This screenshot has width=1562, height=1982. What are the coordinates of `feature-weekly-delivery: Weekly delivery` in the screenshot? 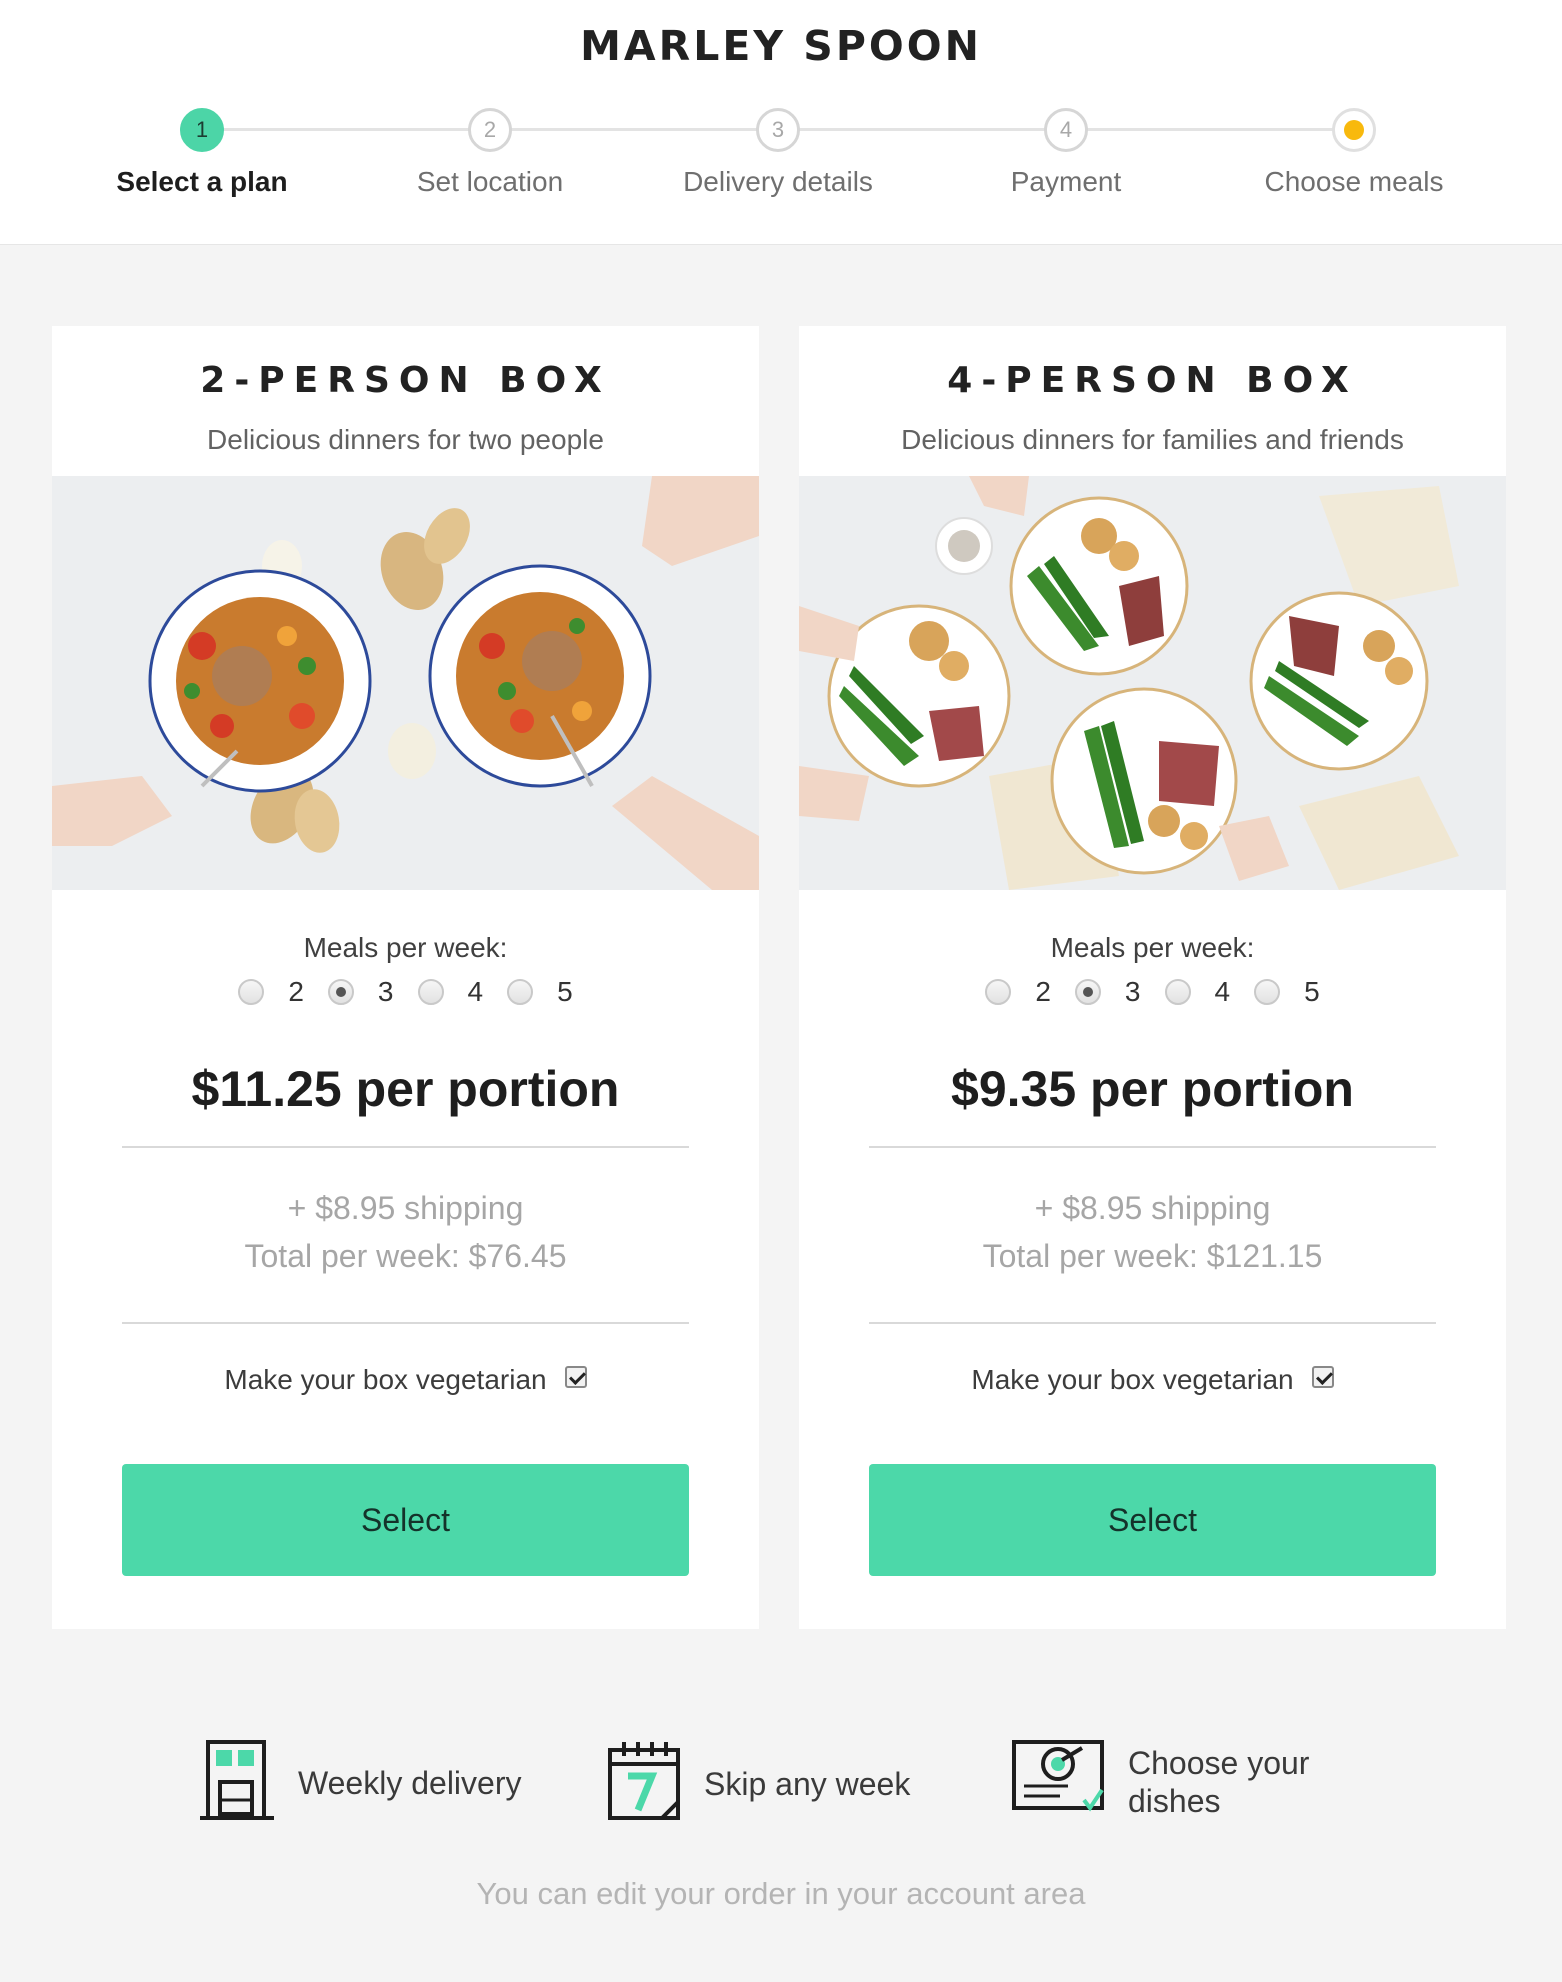 It's located at (360, 1782).